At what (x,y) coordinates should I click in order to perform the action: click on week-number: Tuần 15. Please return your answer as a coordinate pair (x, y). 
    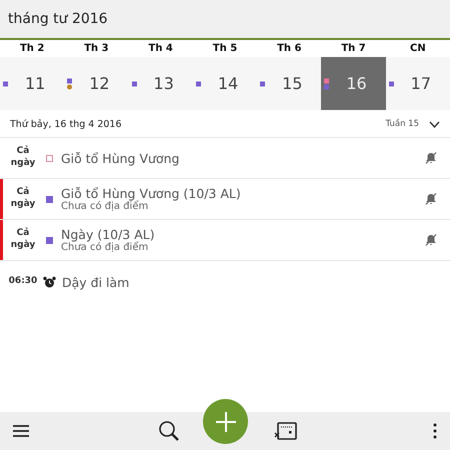
    Looking at the image, I should click on (402, 124).